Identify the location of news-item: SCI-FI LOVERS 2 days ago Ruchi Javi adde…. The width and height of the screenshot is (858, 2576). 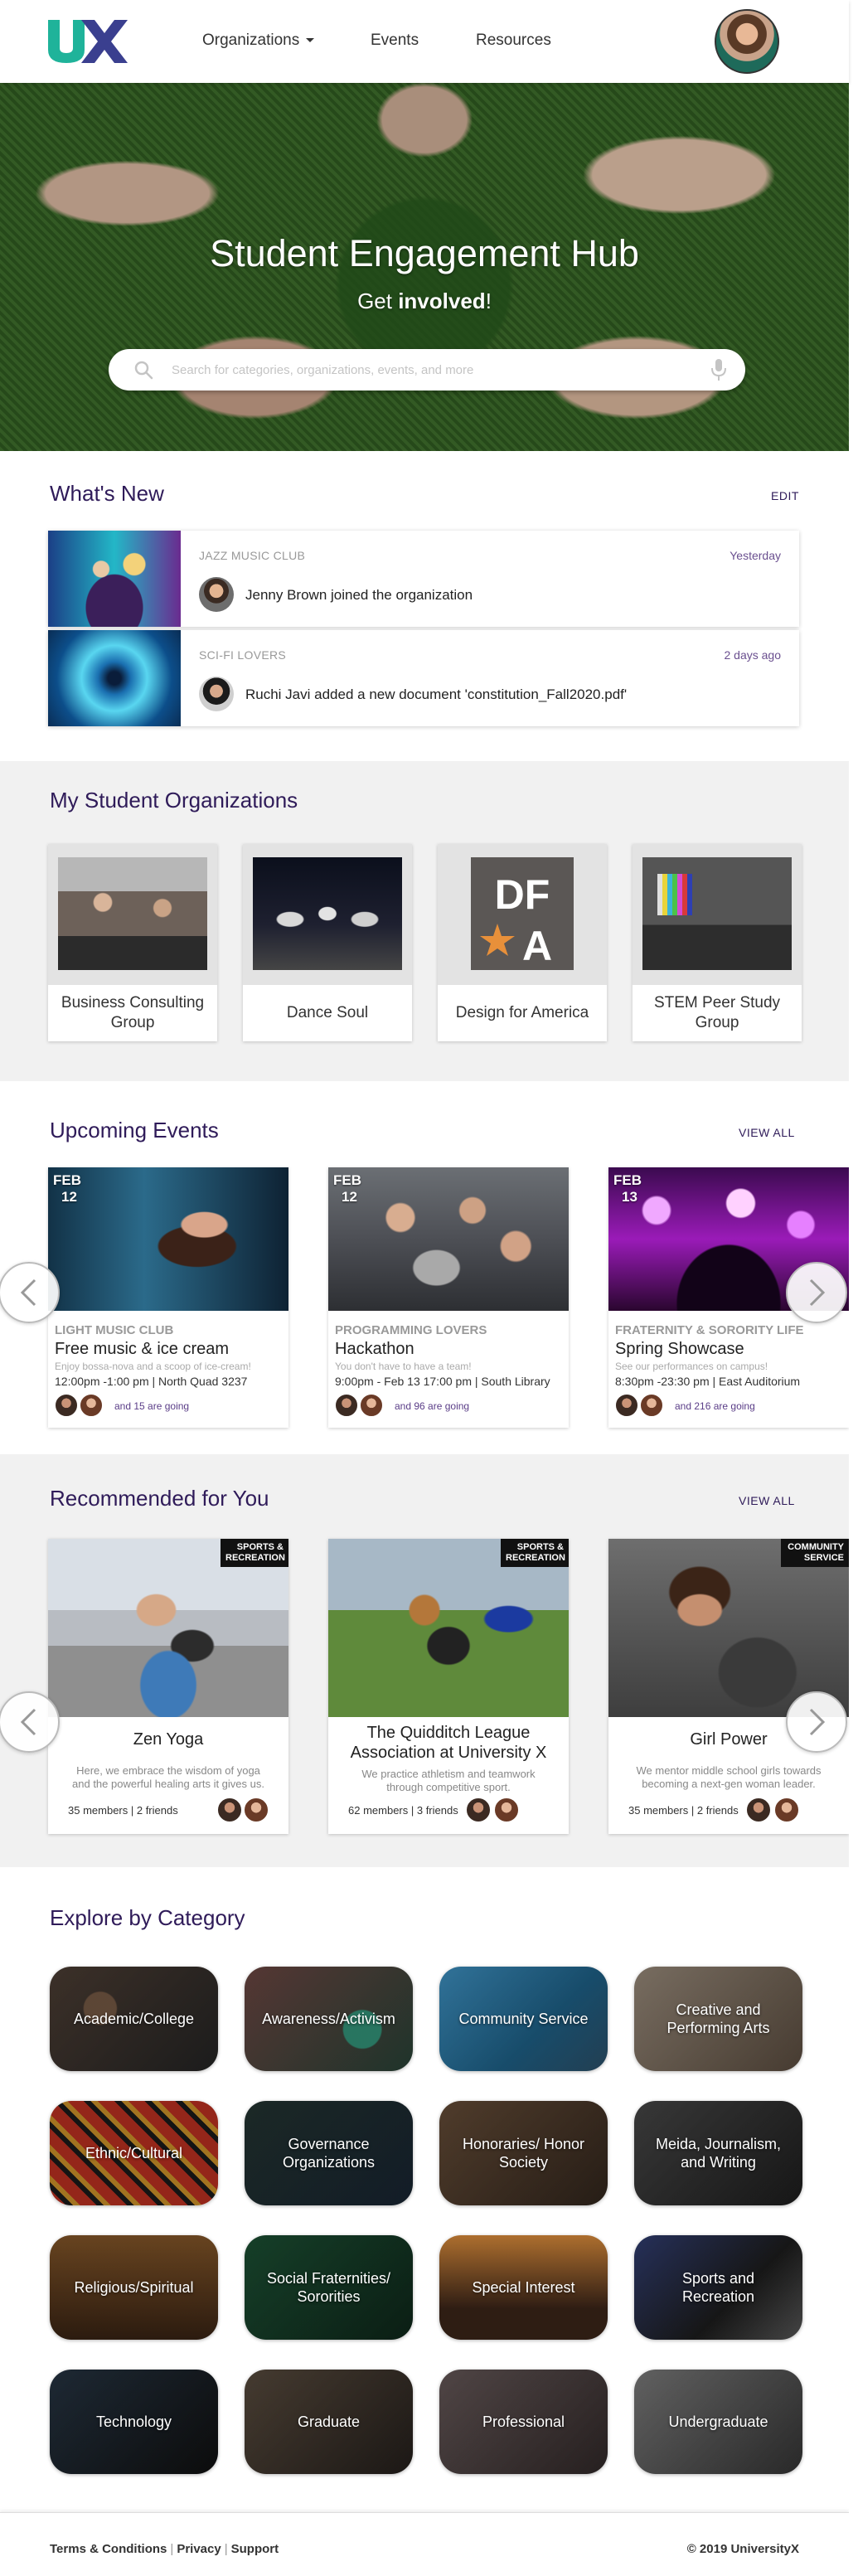
(423, 678).